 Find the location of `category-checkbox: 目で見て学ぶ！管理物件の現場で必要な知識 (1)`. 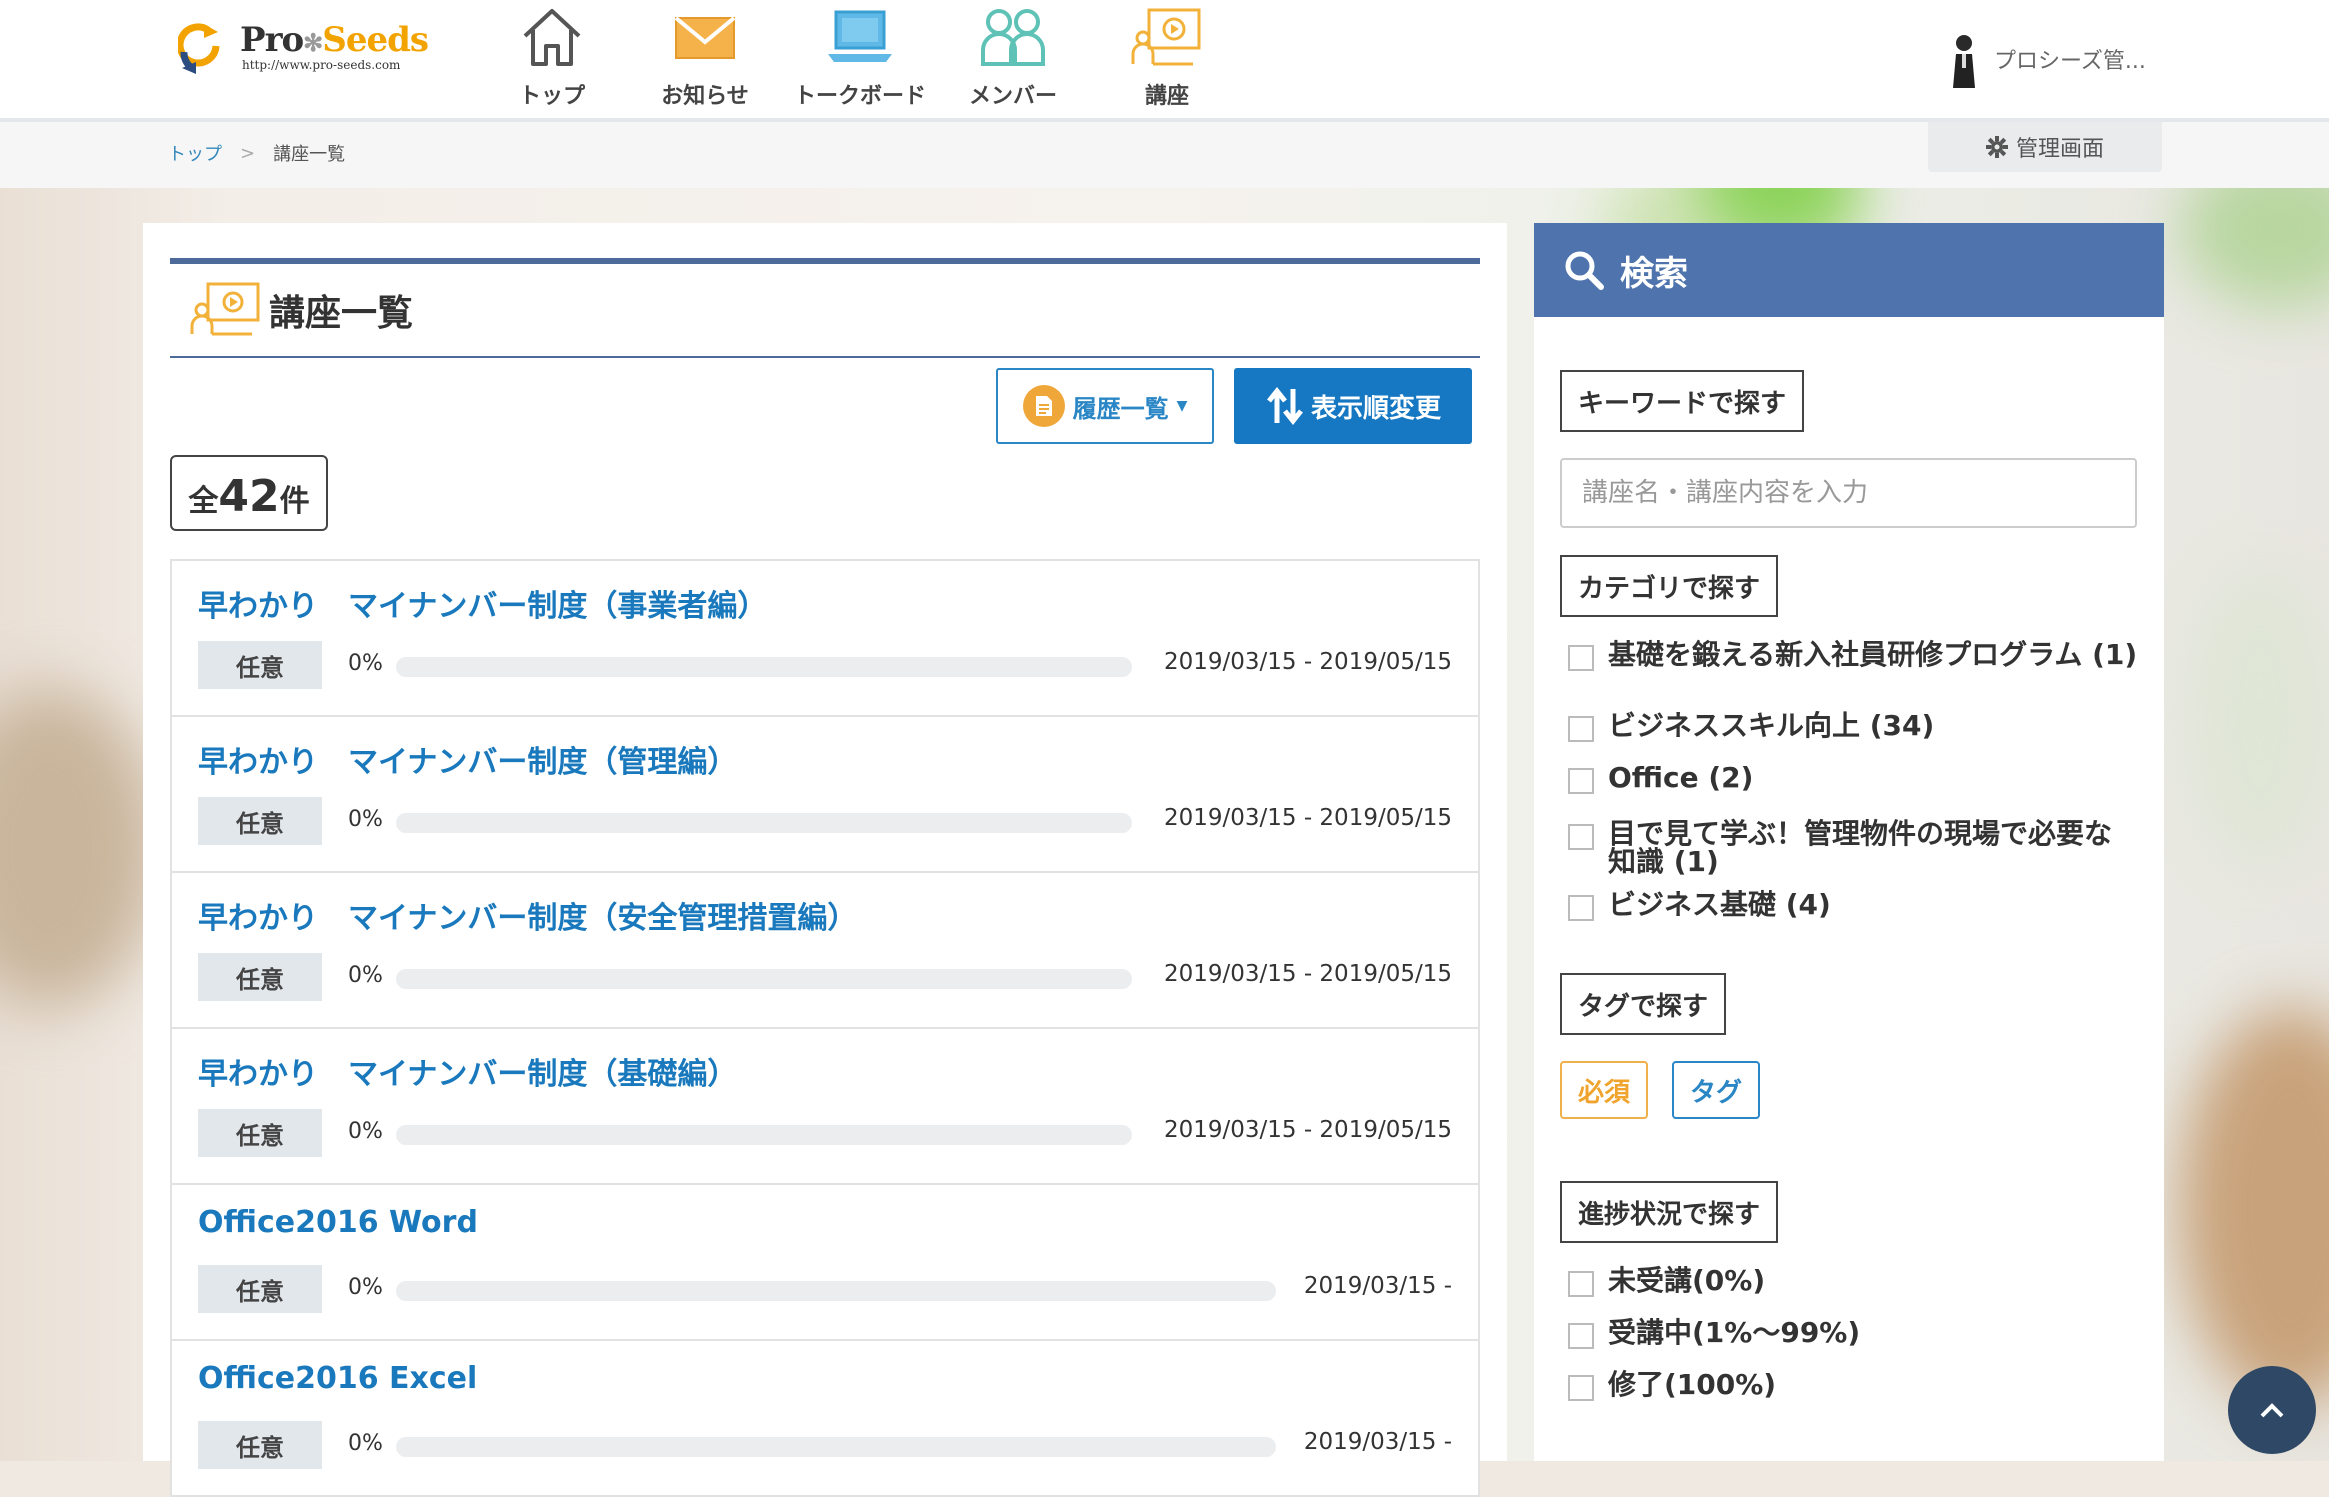

category-checkbox: 目で見て学ぶ！管理物件の現場で必要な知識 (1) is located at coordinates (1853, 848).